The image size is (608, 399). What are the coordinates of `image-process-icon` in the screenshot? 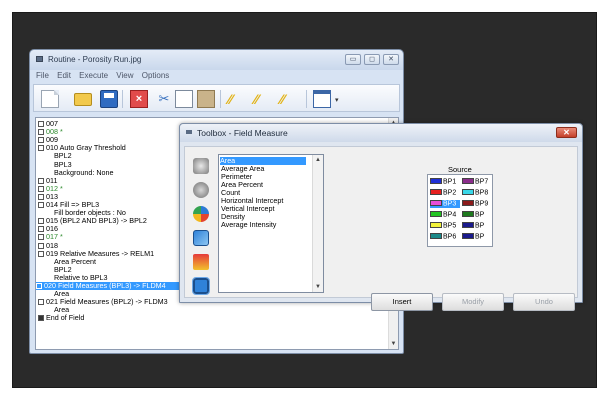 It's located at (201, 238).